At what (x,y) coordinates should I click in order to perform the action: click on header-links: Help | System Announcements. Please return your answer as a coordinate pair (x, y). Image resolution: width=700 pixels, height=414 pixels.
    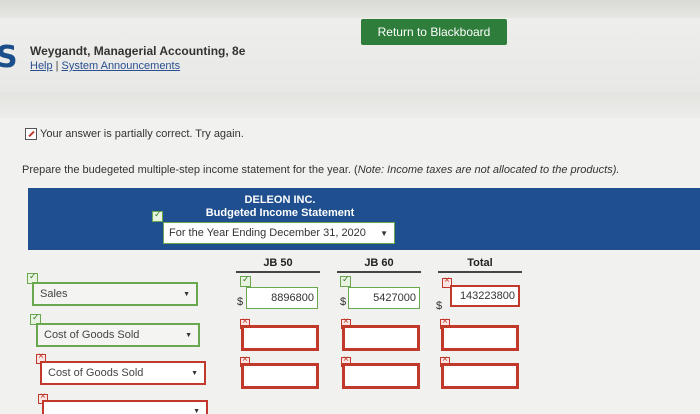
    Looking at the image, I should click on (105, 66).